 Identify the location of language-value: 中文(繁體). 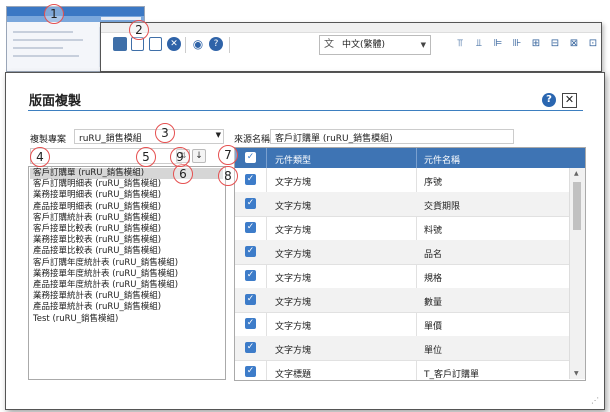
(364, 45).